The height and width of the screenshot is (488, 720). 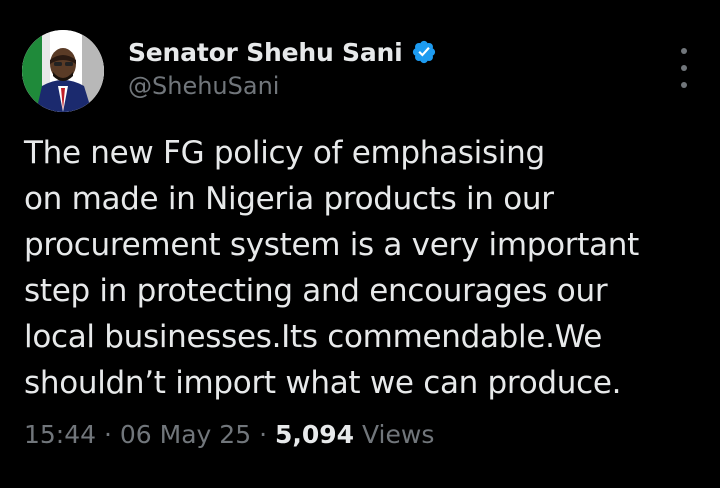 I want to click on tweet-date: 06 May 25, so click(x=185, y=434).